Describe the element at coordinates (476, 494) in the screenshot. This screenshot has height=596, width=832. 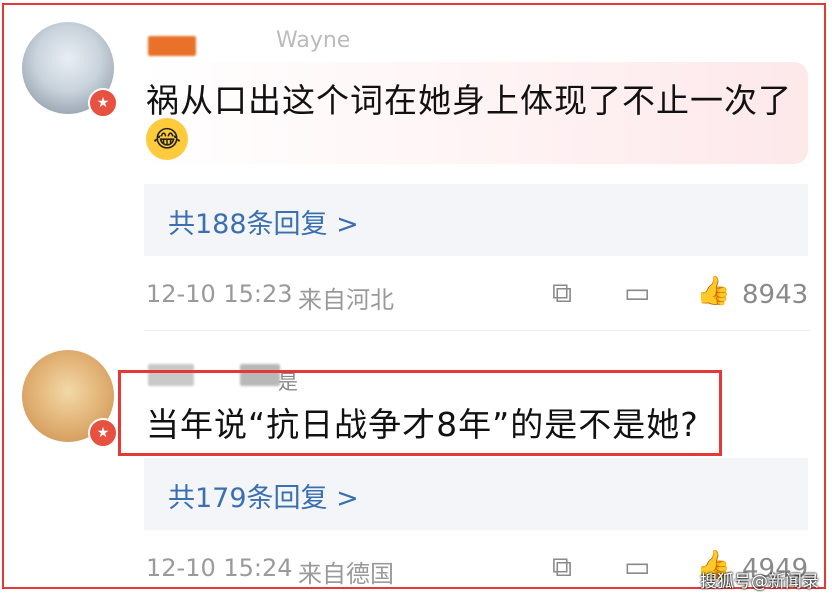
I see `reply-summary-box: 共179条回复 >` at that location.